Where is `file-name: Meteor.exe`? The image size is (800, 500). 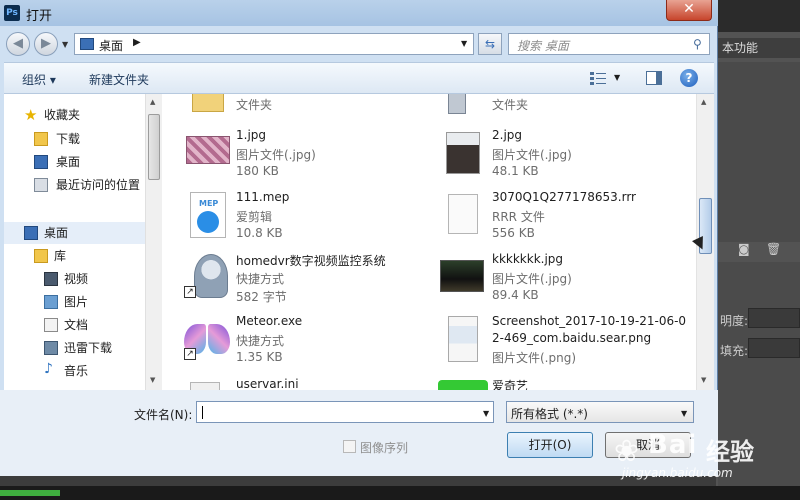
file-name: Meteor.exe is located at coordinates (269, 321).